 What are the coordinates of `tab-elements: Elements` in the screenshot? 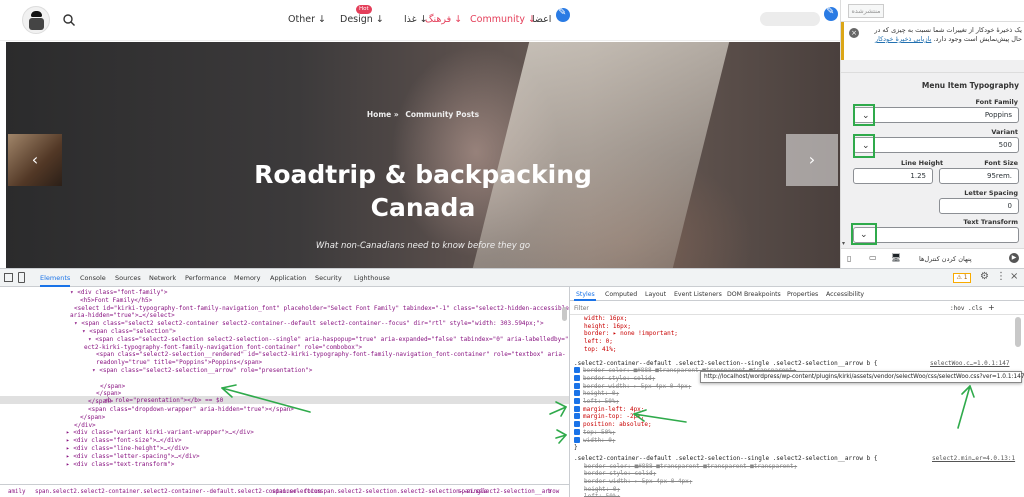 It's located at (55, 278).